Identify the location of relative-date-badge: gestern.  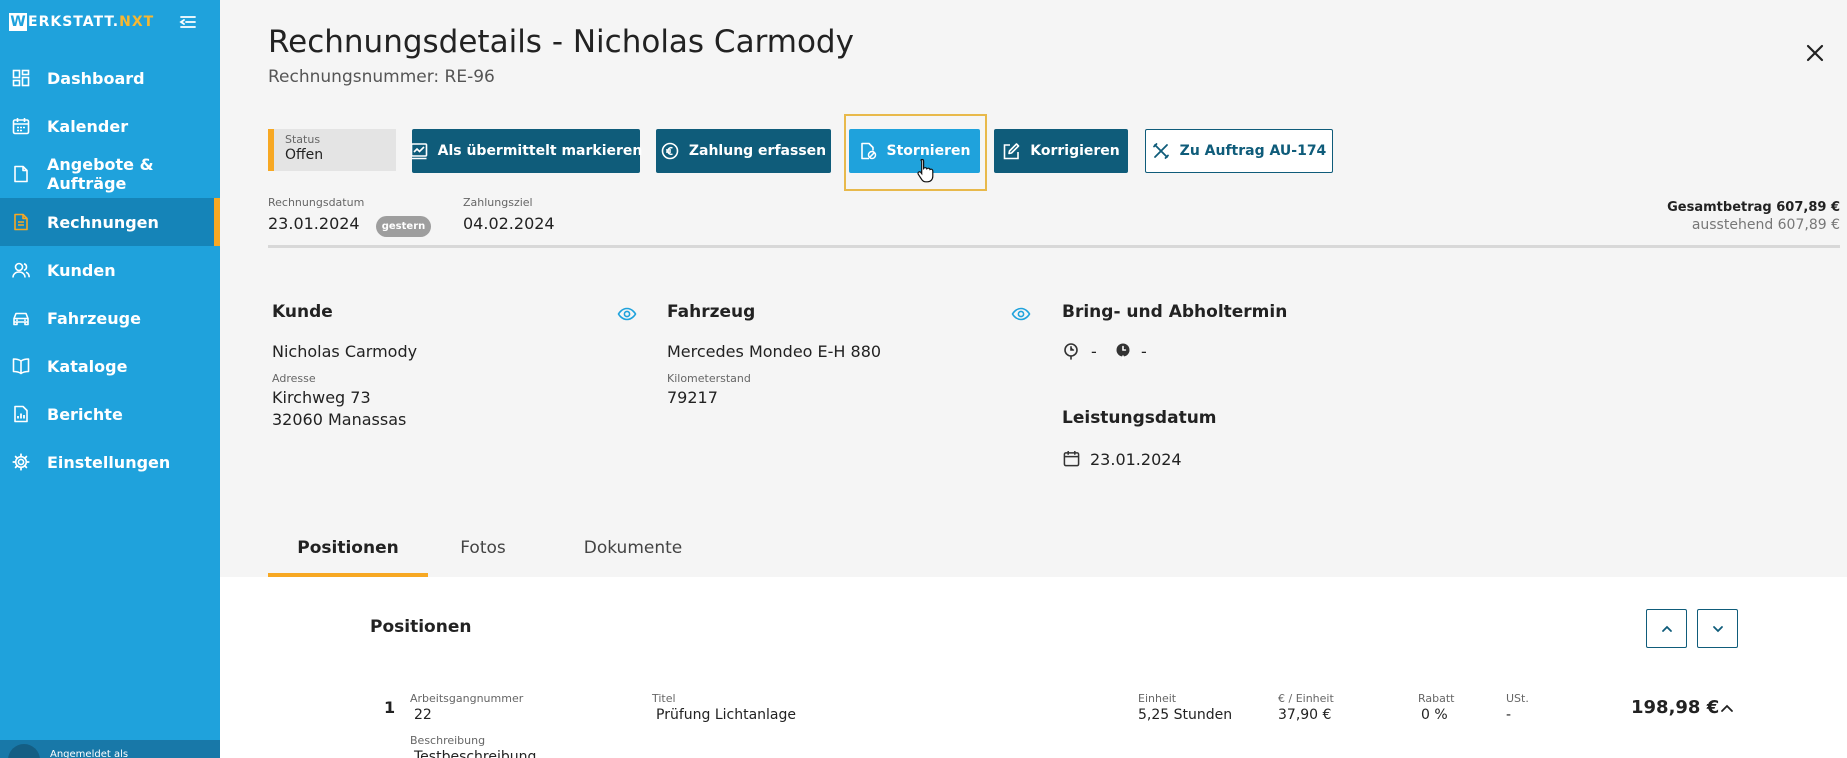
(403, 226).